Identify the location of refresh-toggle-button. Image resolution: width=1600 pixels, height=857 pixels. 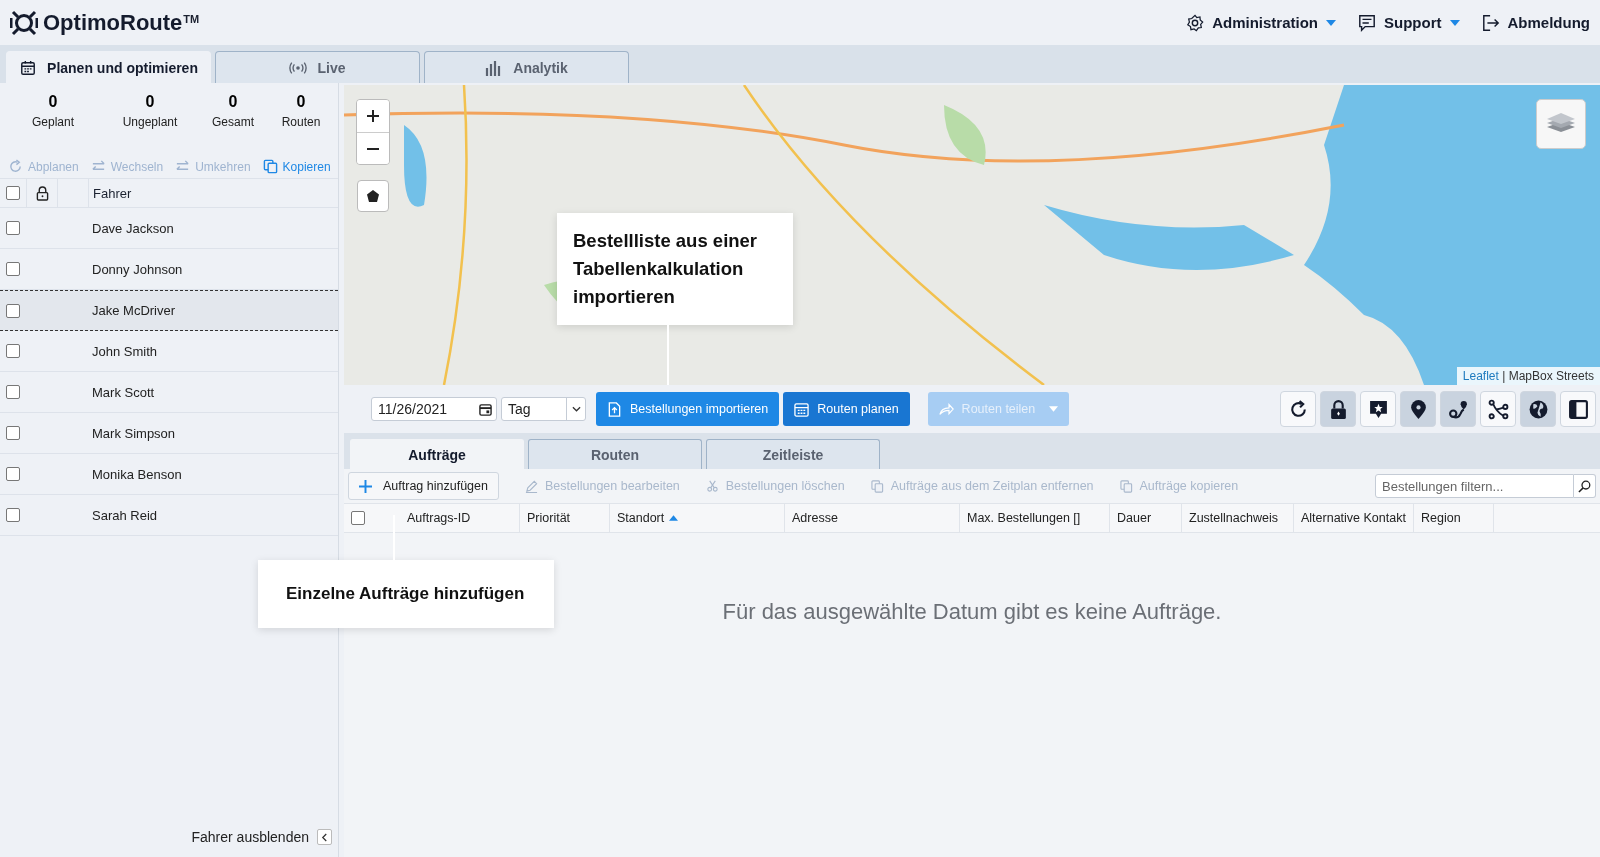
(1298, 409).